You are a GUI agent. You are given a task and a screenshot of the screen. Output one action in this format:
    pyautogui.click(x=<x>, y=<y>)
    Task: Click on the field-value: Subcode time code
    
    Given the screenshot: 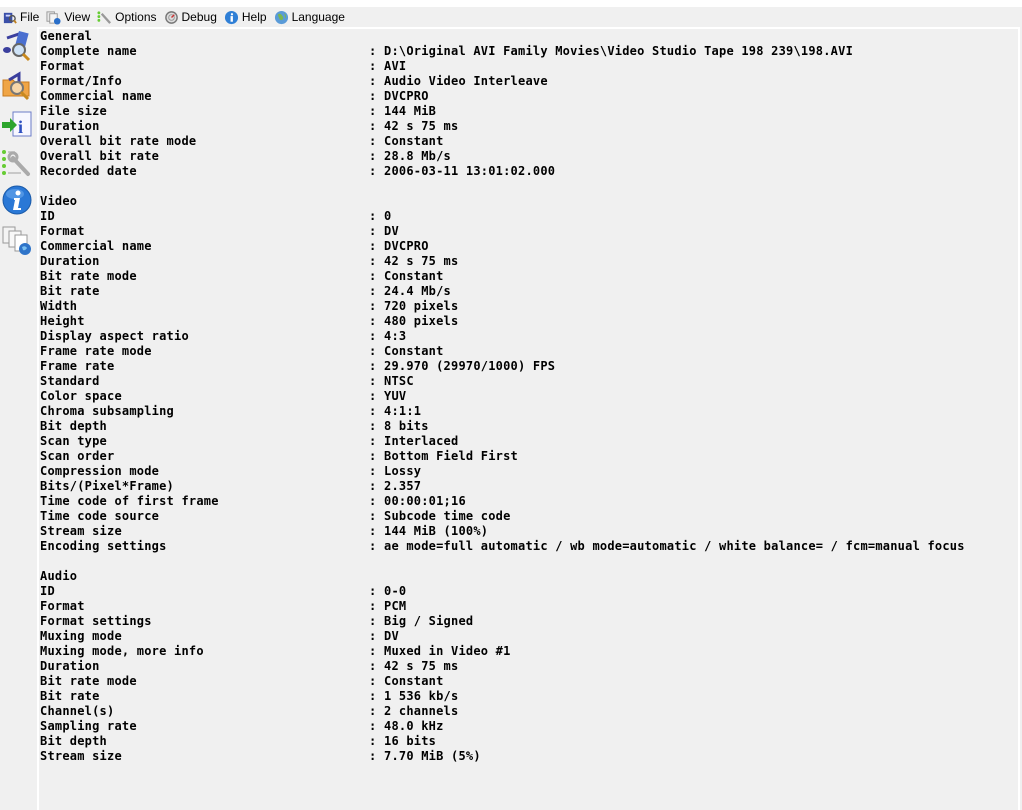 What is the action you would take?
    pyautogui.click(x=447, y=516)
    